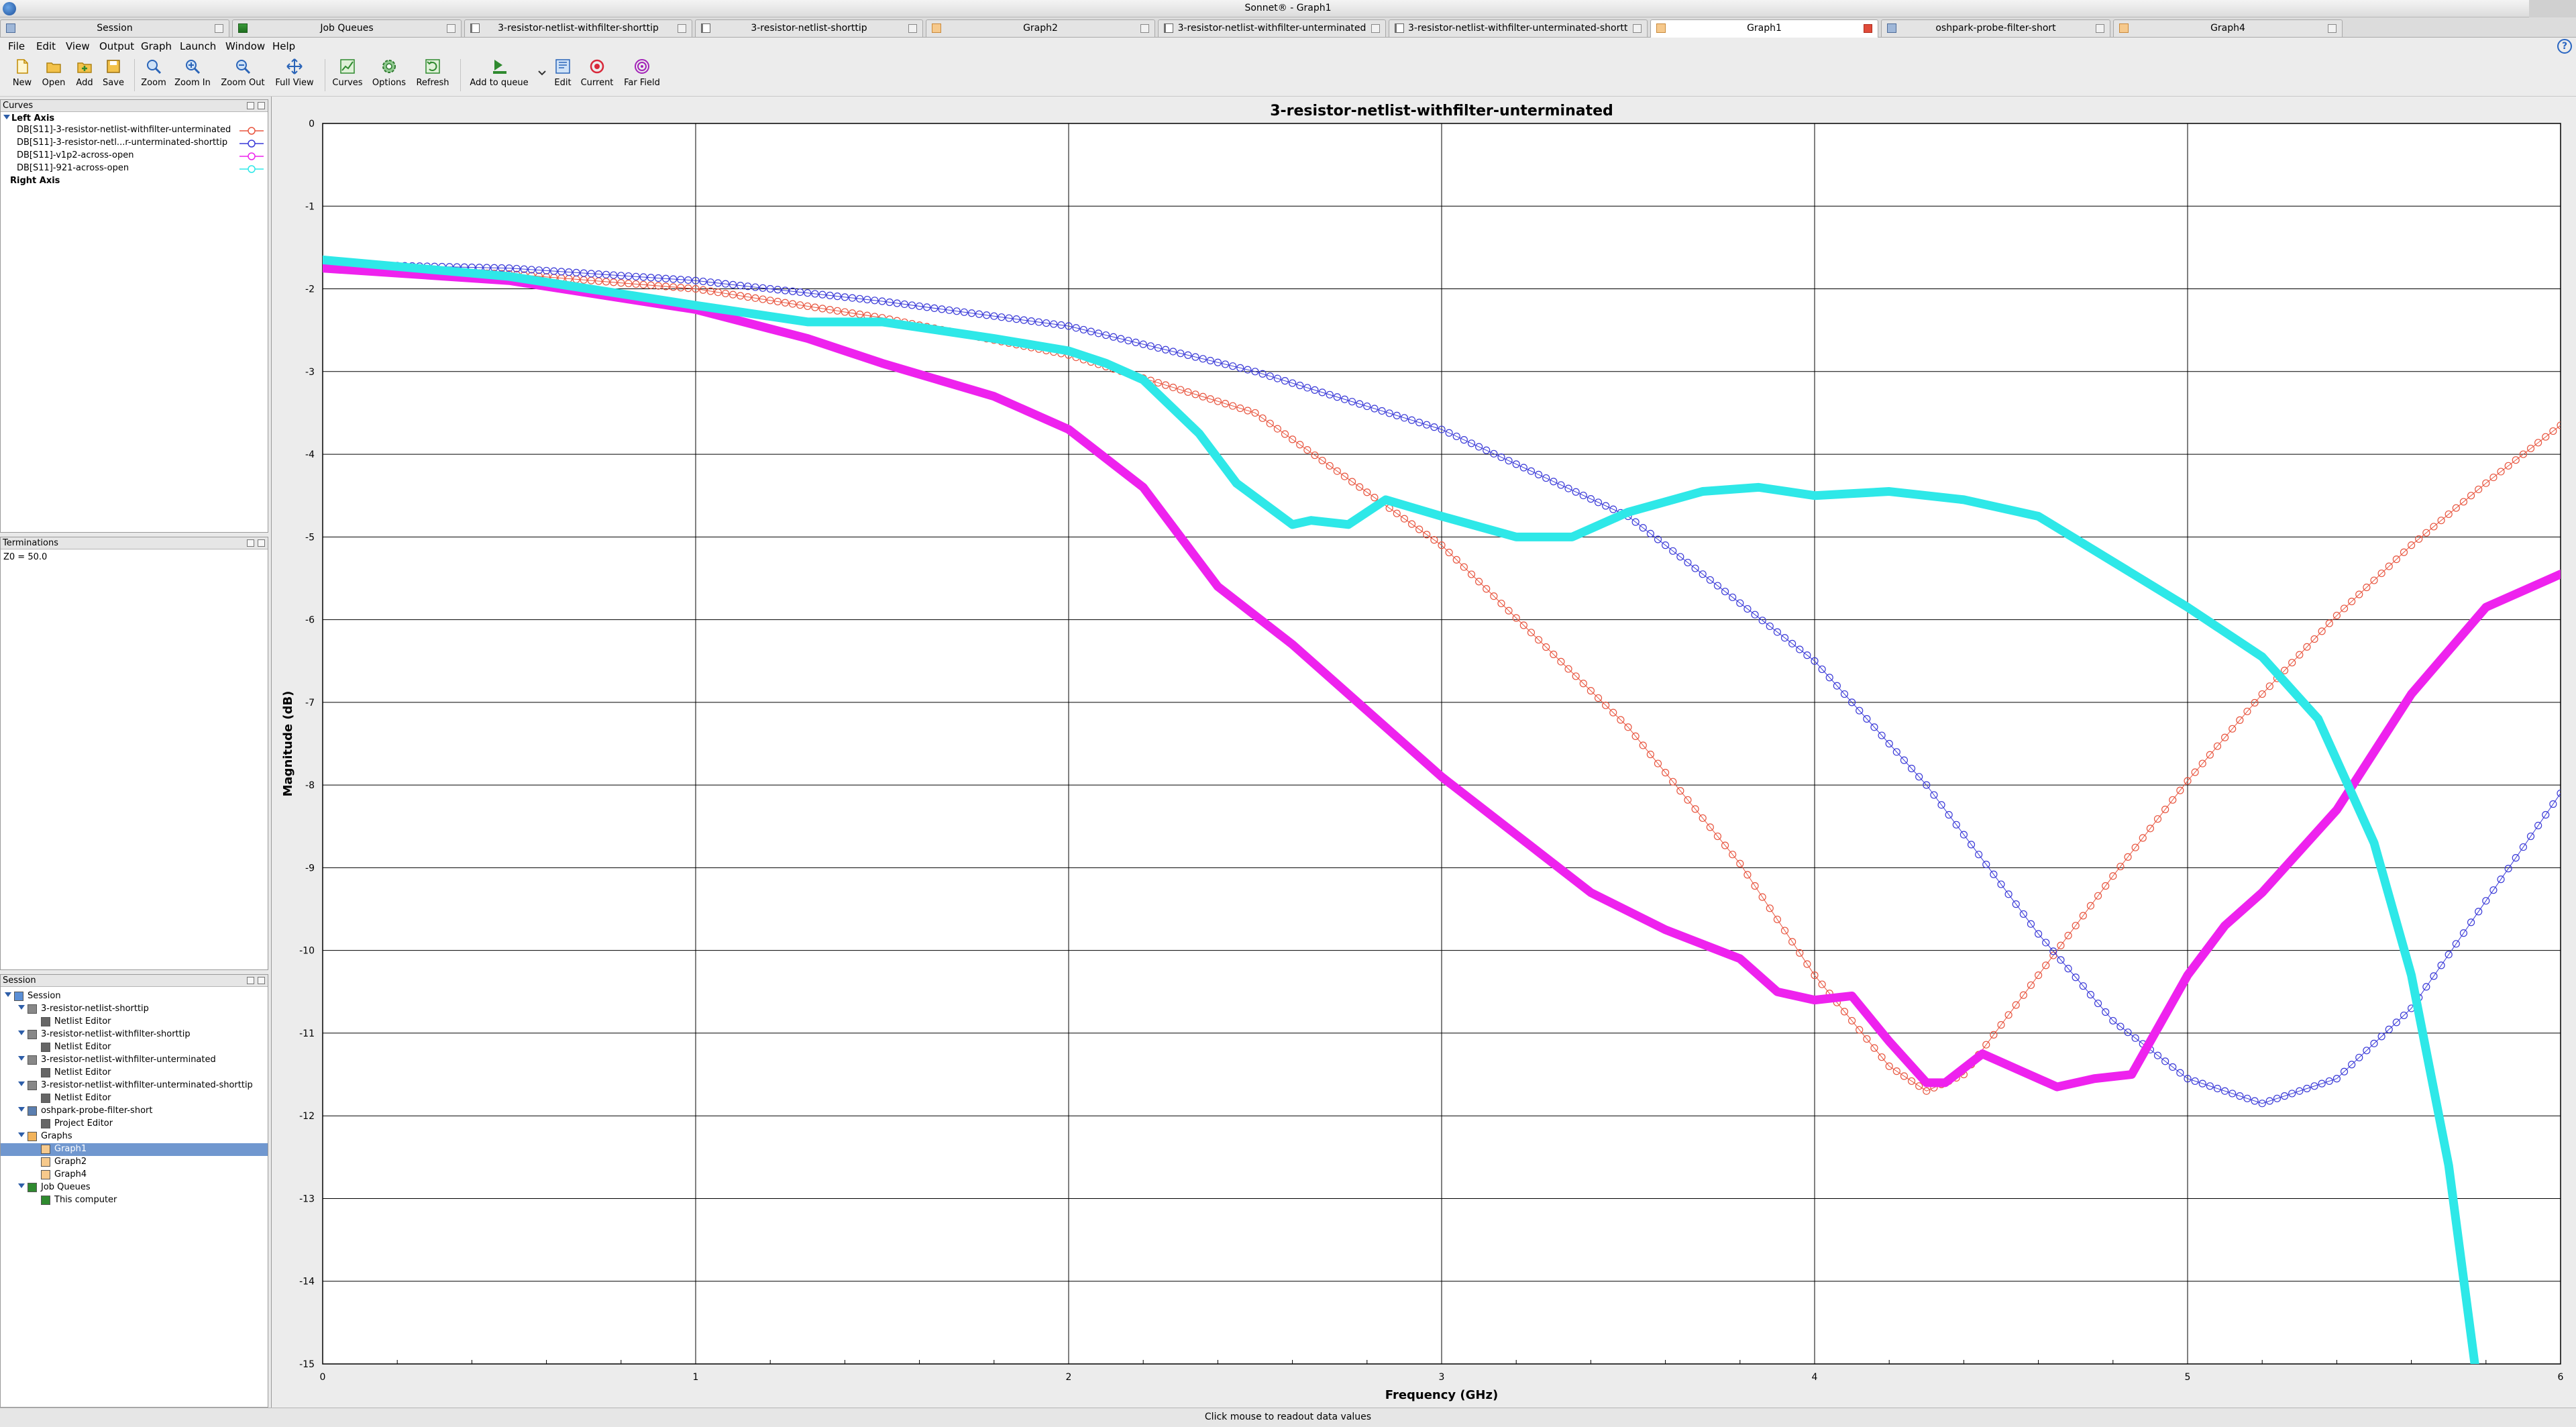 This screenshot has width=2576, height=1427. I want to click on session-tree-item: Session, so click(134, 996).